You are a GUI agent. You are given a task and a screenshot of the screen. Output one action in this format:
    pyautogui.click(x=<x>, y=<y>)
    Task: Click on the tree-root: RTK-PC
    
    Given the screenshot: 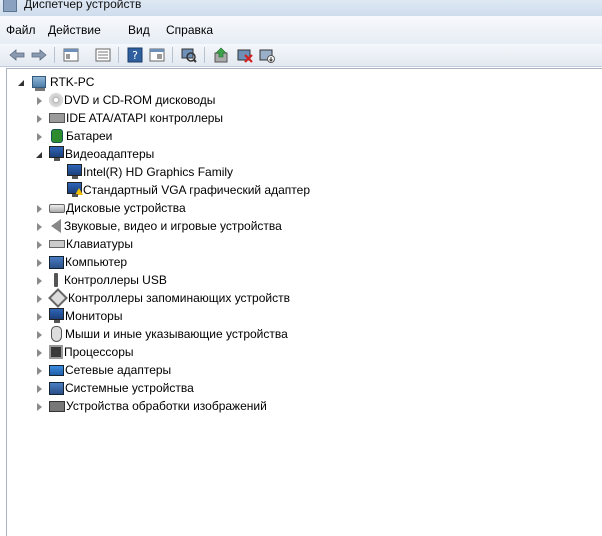 What is the action you would take?
    pyautogui.click(x=55, y=82)
    